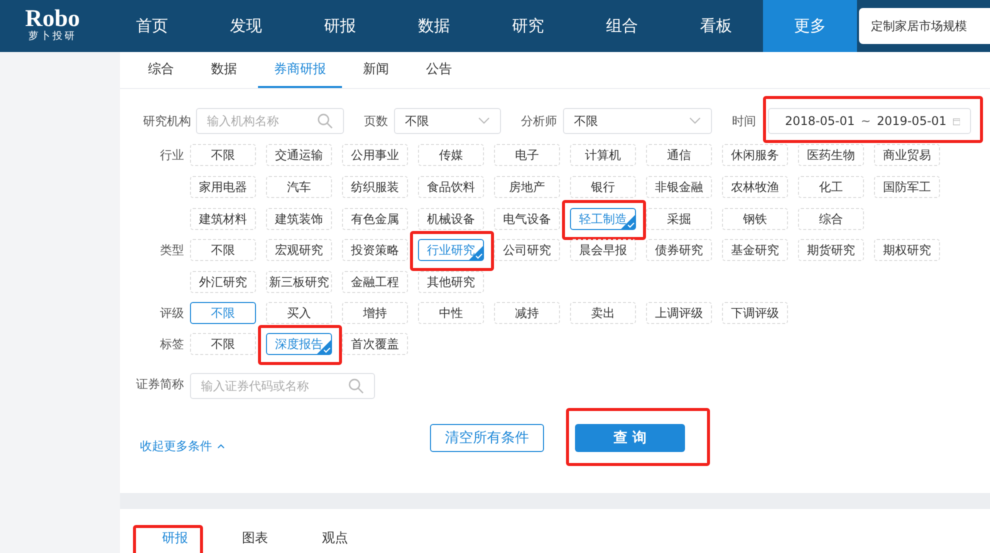 The height and width of the screenshot is (553, 990). What do you see at coordinates (869, 121) in the screenshot?
I see `date-range-field: 2018-05-01 ~ 2019-05-01` at bounding box center [869, 121].